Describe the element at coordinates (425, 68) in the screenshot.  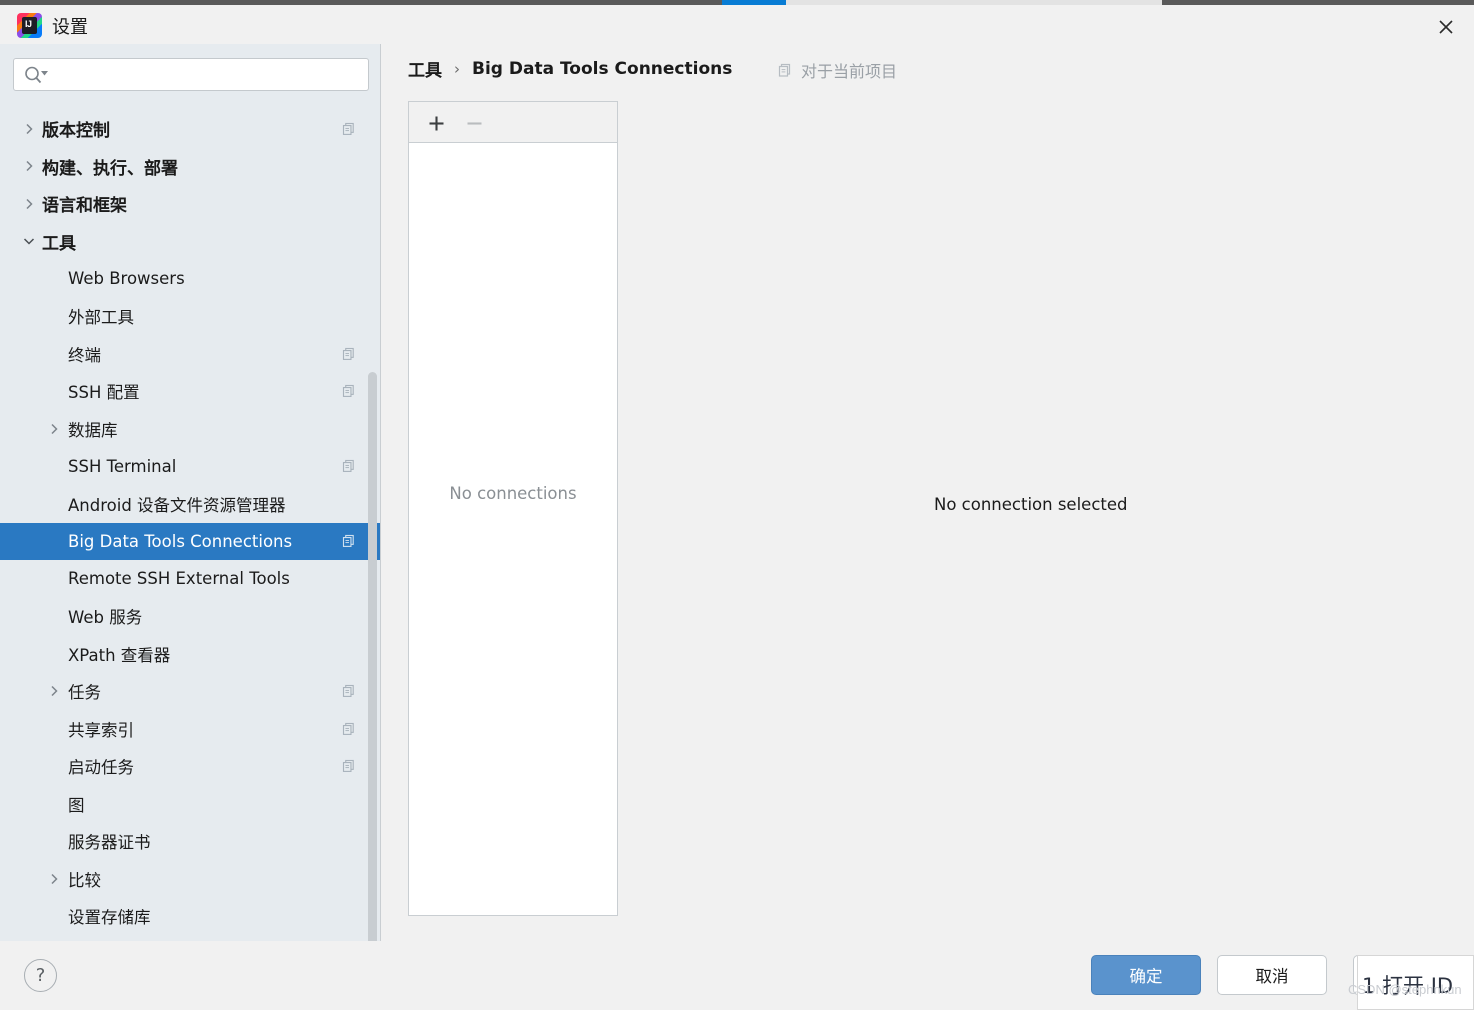
I see `breadcrumb-parent: 工具` at that location.